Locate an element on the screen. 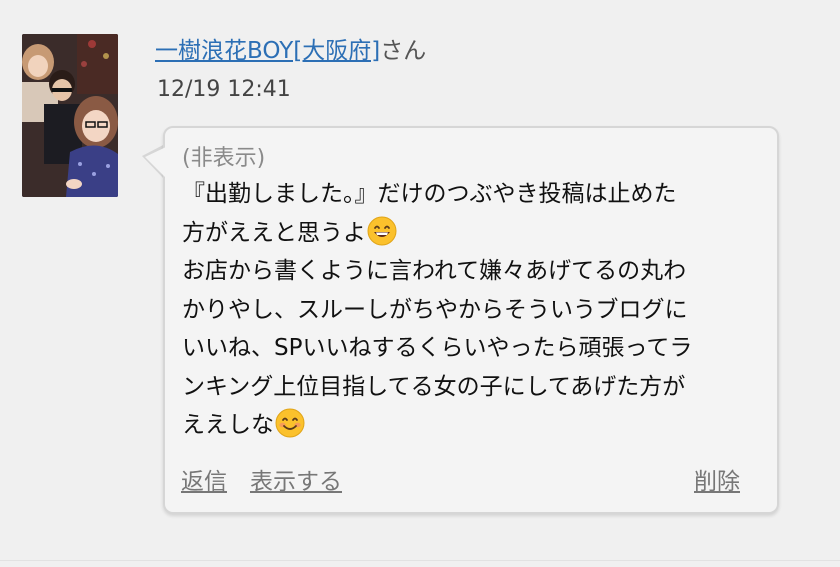 Image resolution: width=840 pixels, height=567 pixels. post-timestamp: 12/19 12:41 is located at coordinates (224, 89).